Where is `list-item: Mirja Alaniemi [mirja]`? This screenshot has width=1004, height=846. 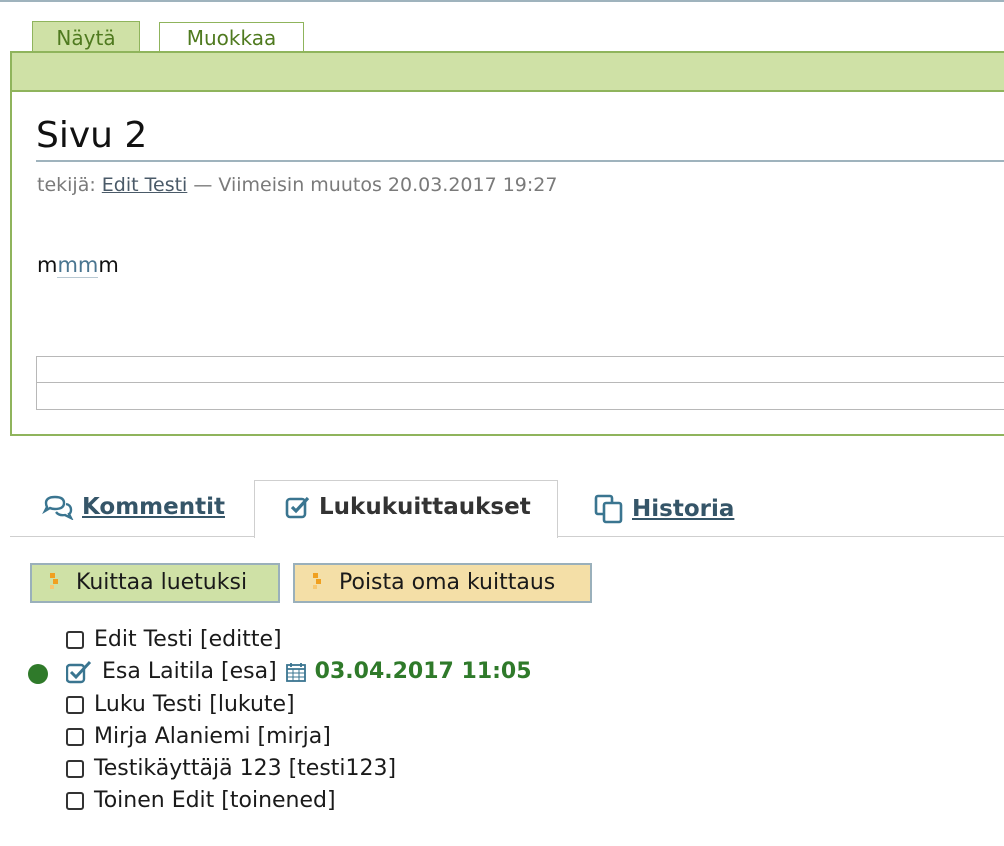
list-item: Mirja Alaniemi [mirja] is located at coordinates (198, 737).